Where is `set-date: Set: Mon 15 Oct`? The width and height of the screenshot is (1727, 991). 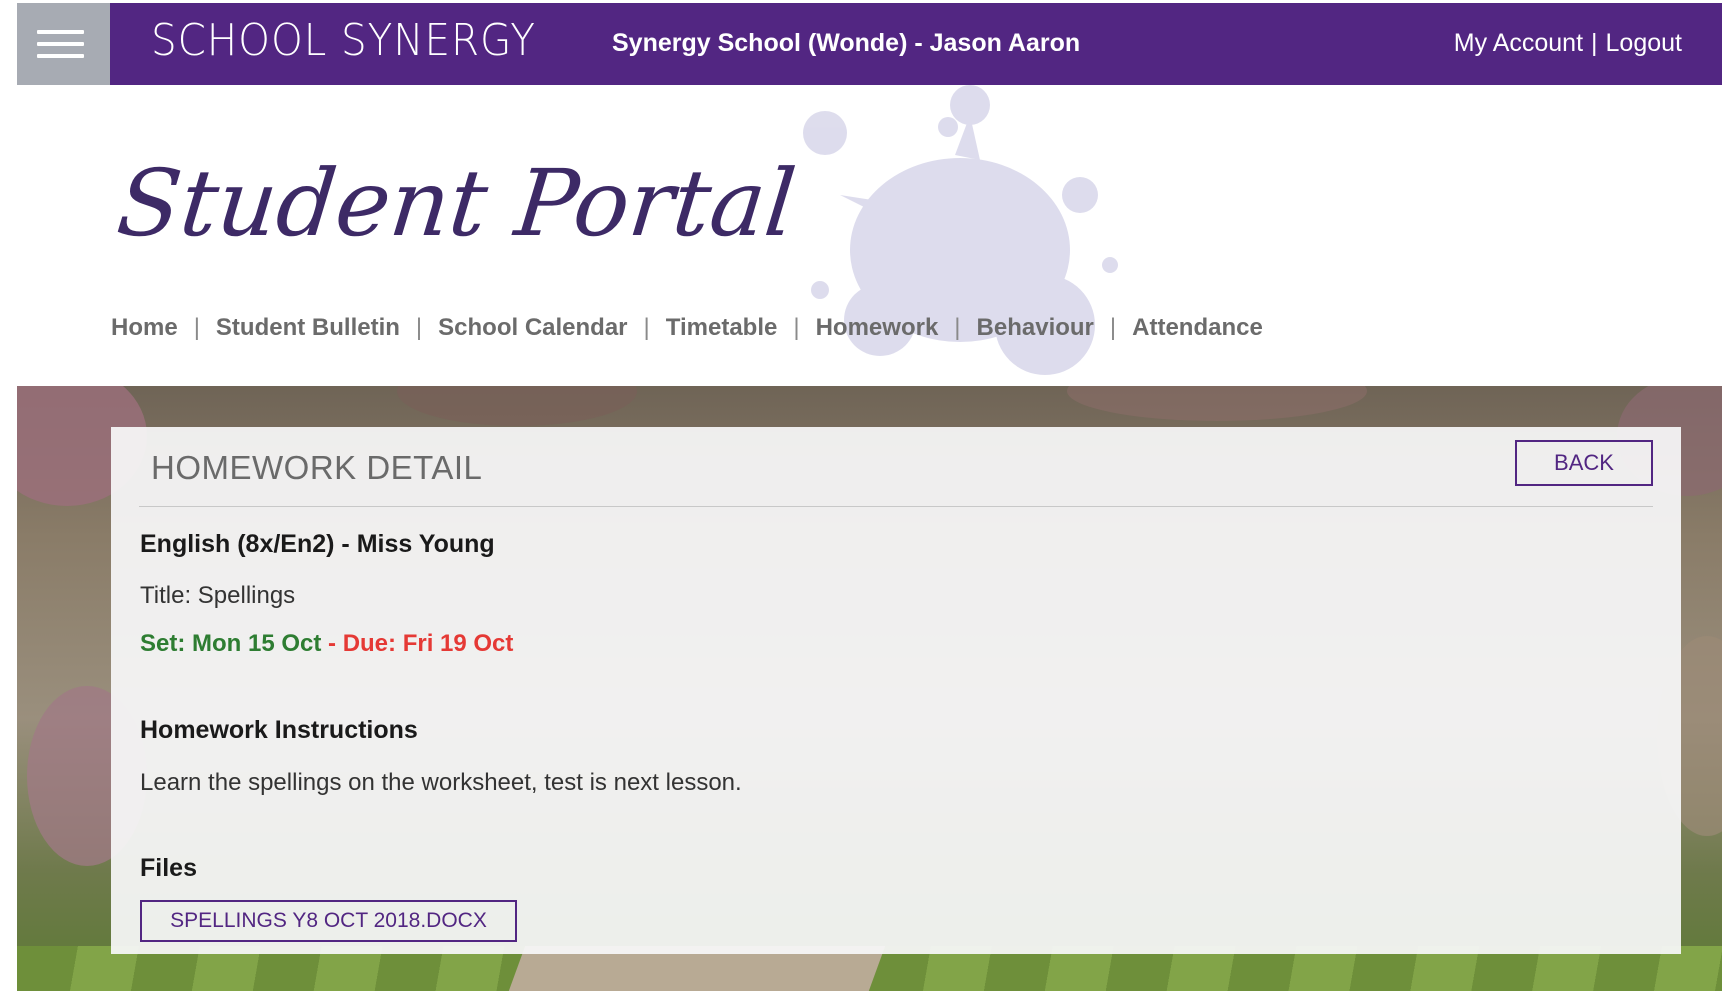 set-date: Set: Mon 15 Oct is located at coordinates (231, 643).